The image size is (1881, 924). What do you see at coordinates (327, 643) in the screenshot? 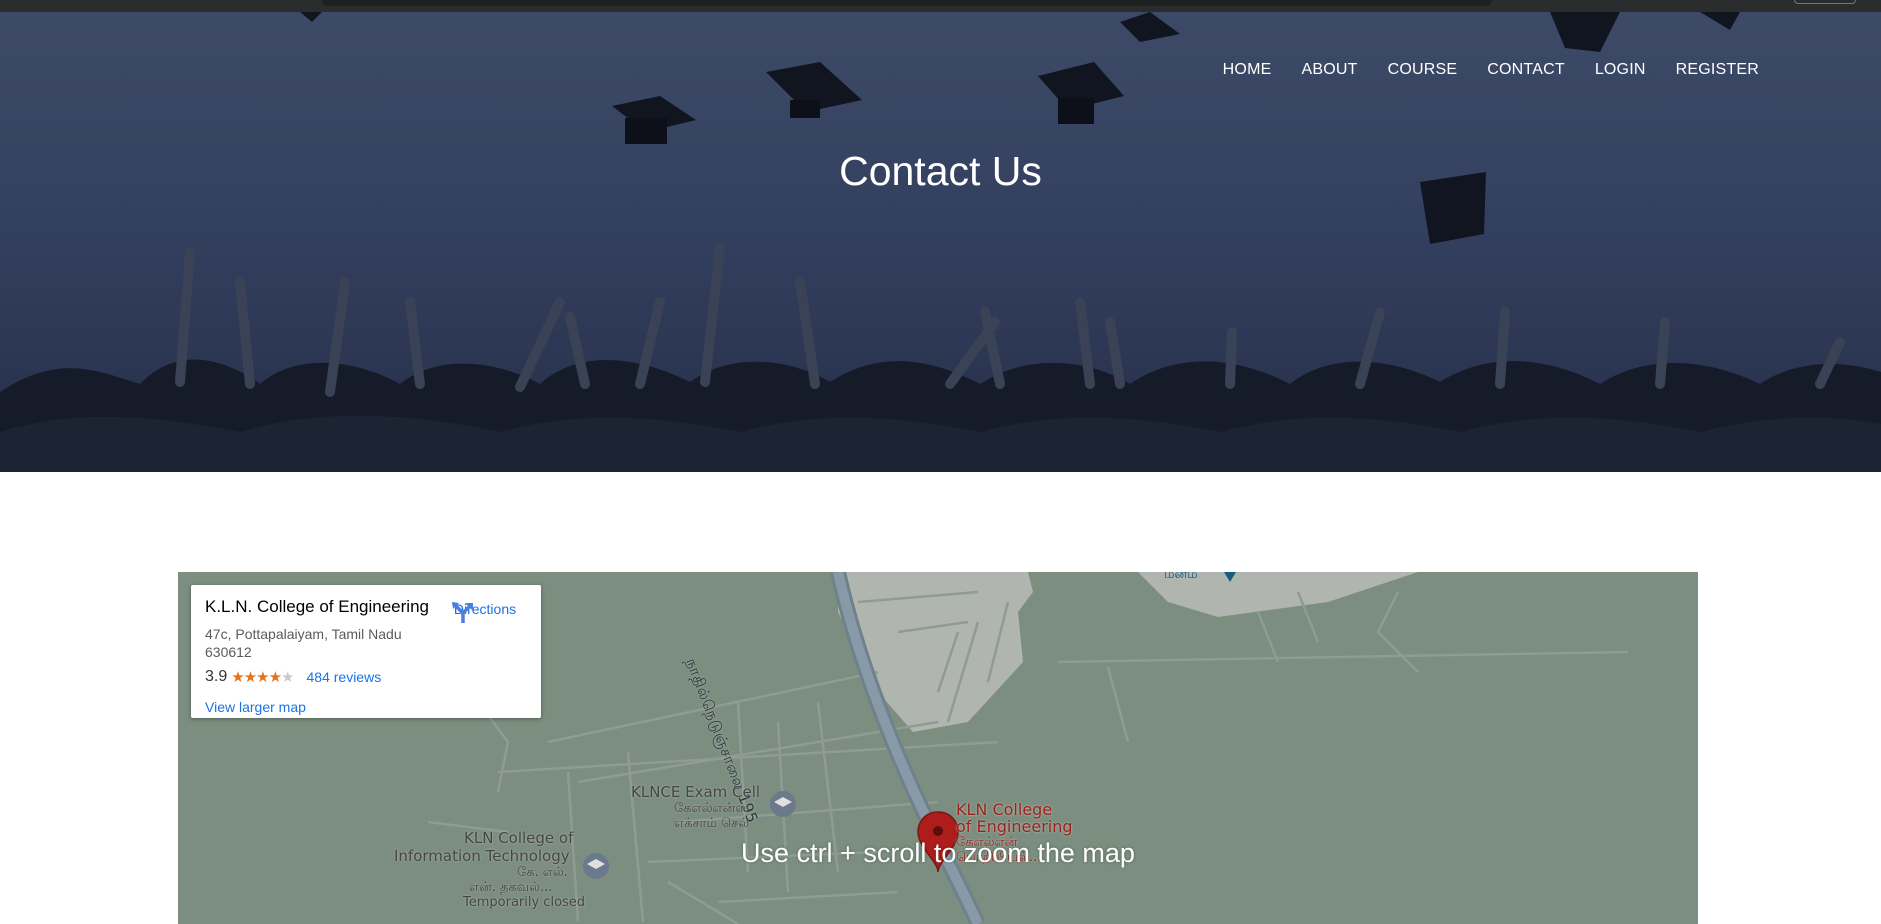
I see `place-address: 47c, Pottapalaiyam, Tamil Nadu 630612` at bounding box center [327, 643].